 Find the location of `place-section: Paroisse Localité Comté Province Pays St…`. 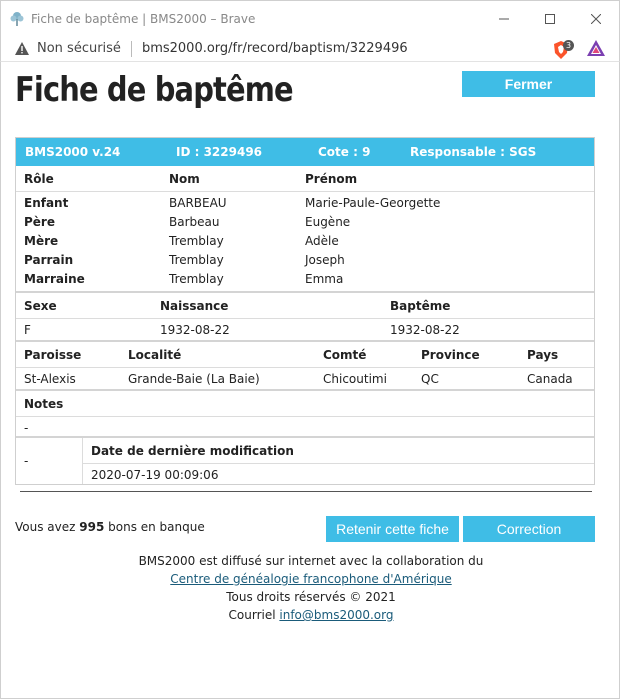

place-section: Paroisse Localité Comté Province Pays St… is located at coordinates (305, 364).